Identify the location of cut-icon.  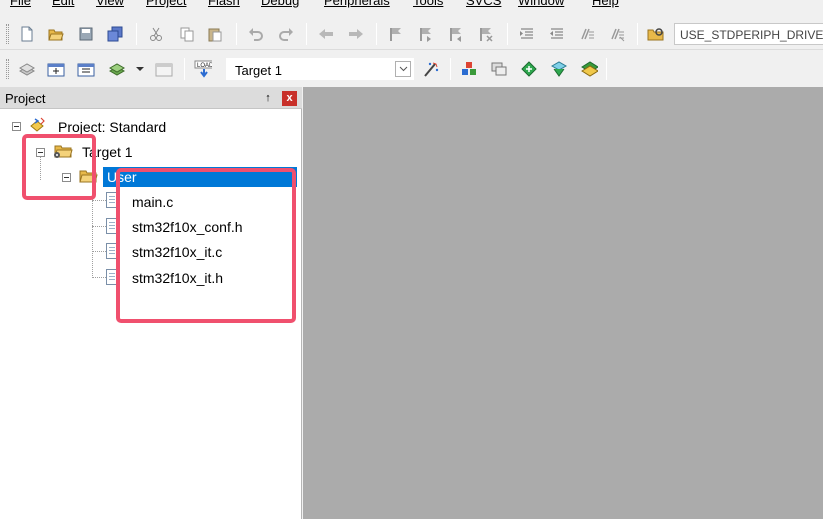
(156, 34).